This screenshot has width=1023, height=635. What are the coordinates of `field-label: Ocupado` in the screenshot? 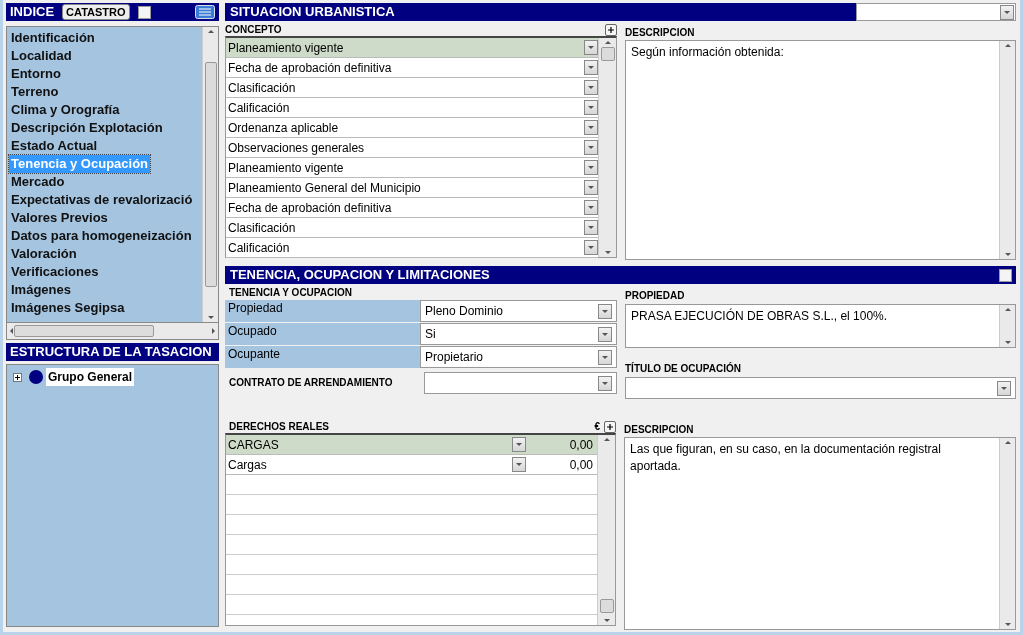 It's located at (322, 334).